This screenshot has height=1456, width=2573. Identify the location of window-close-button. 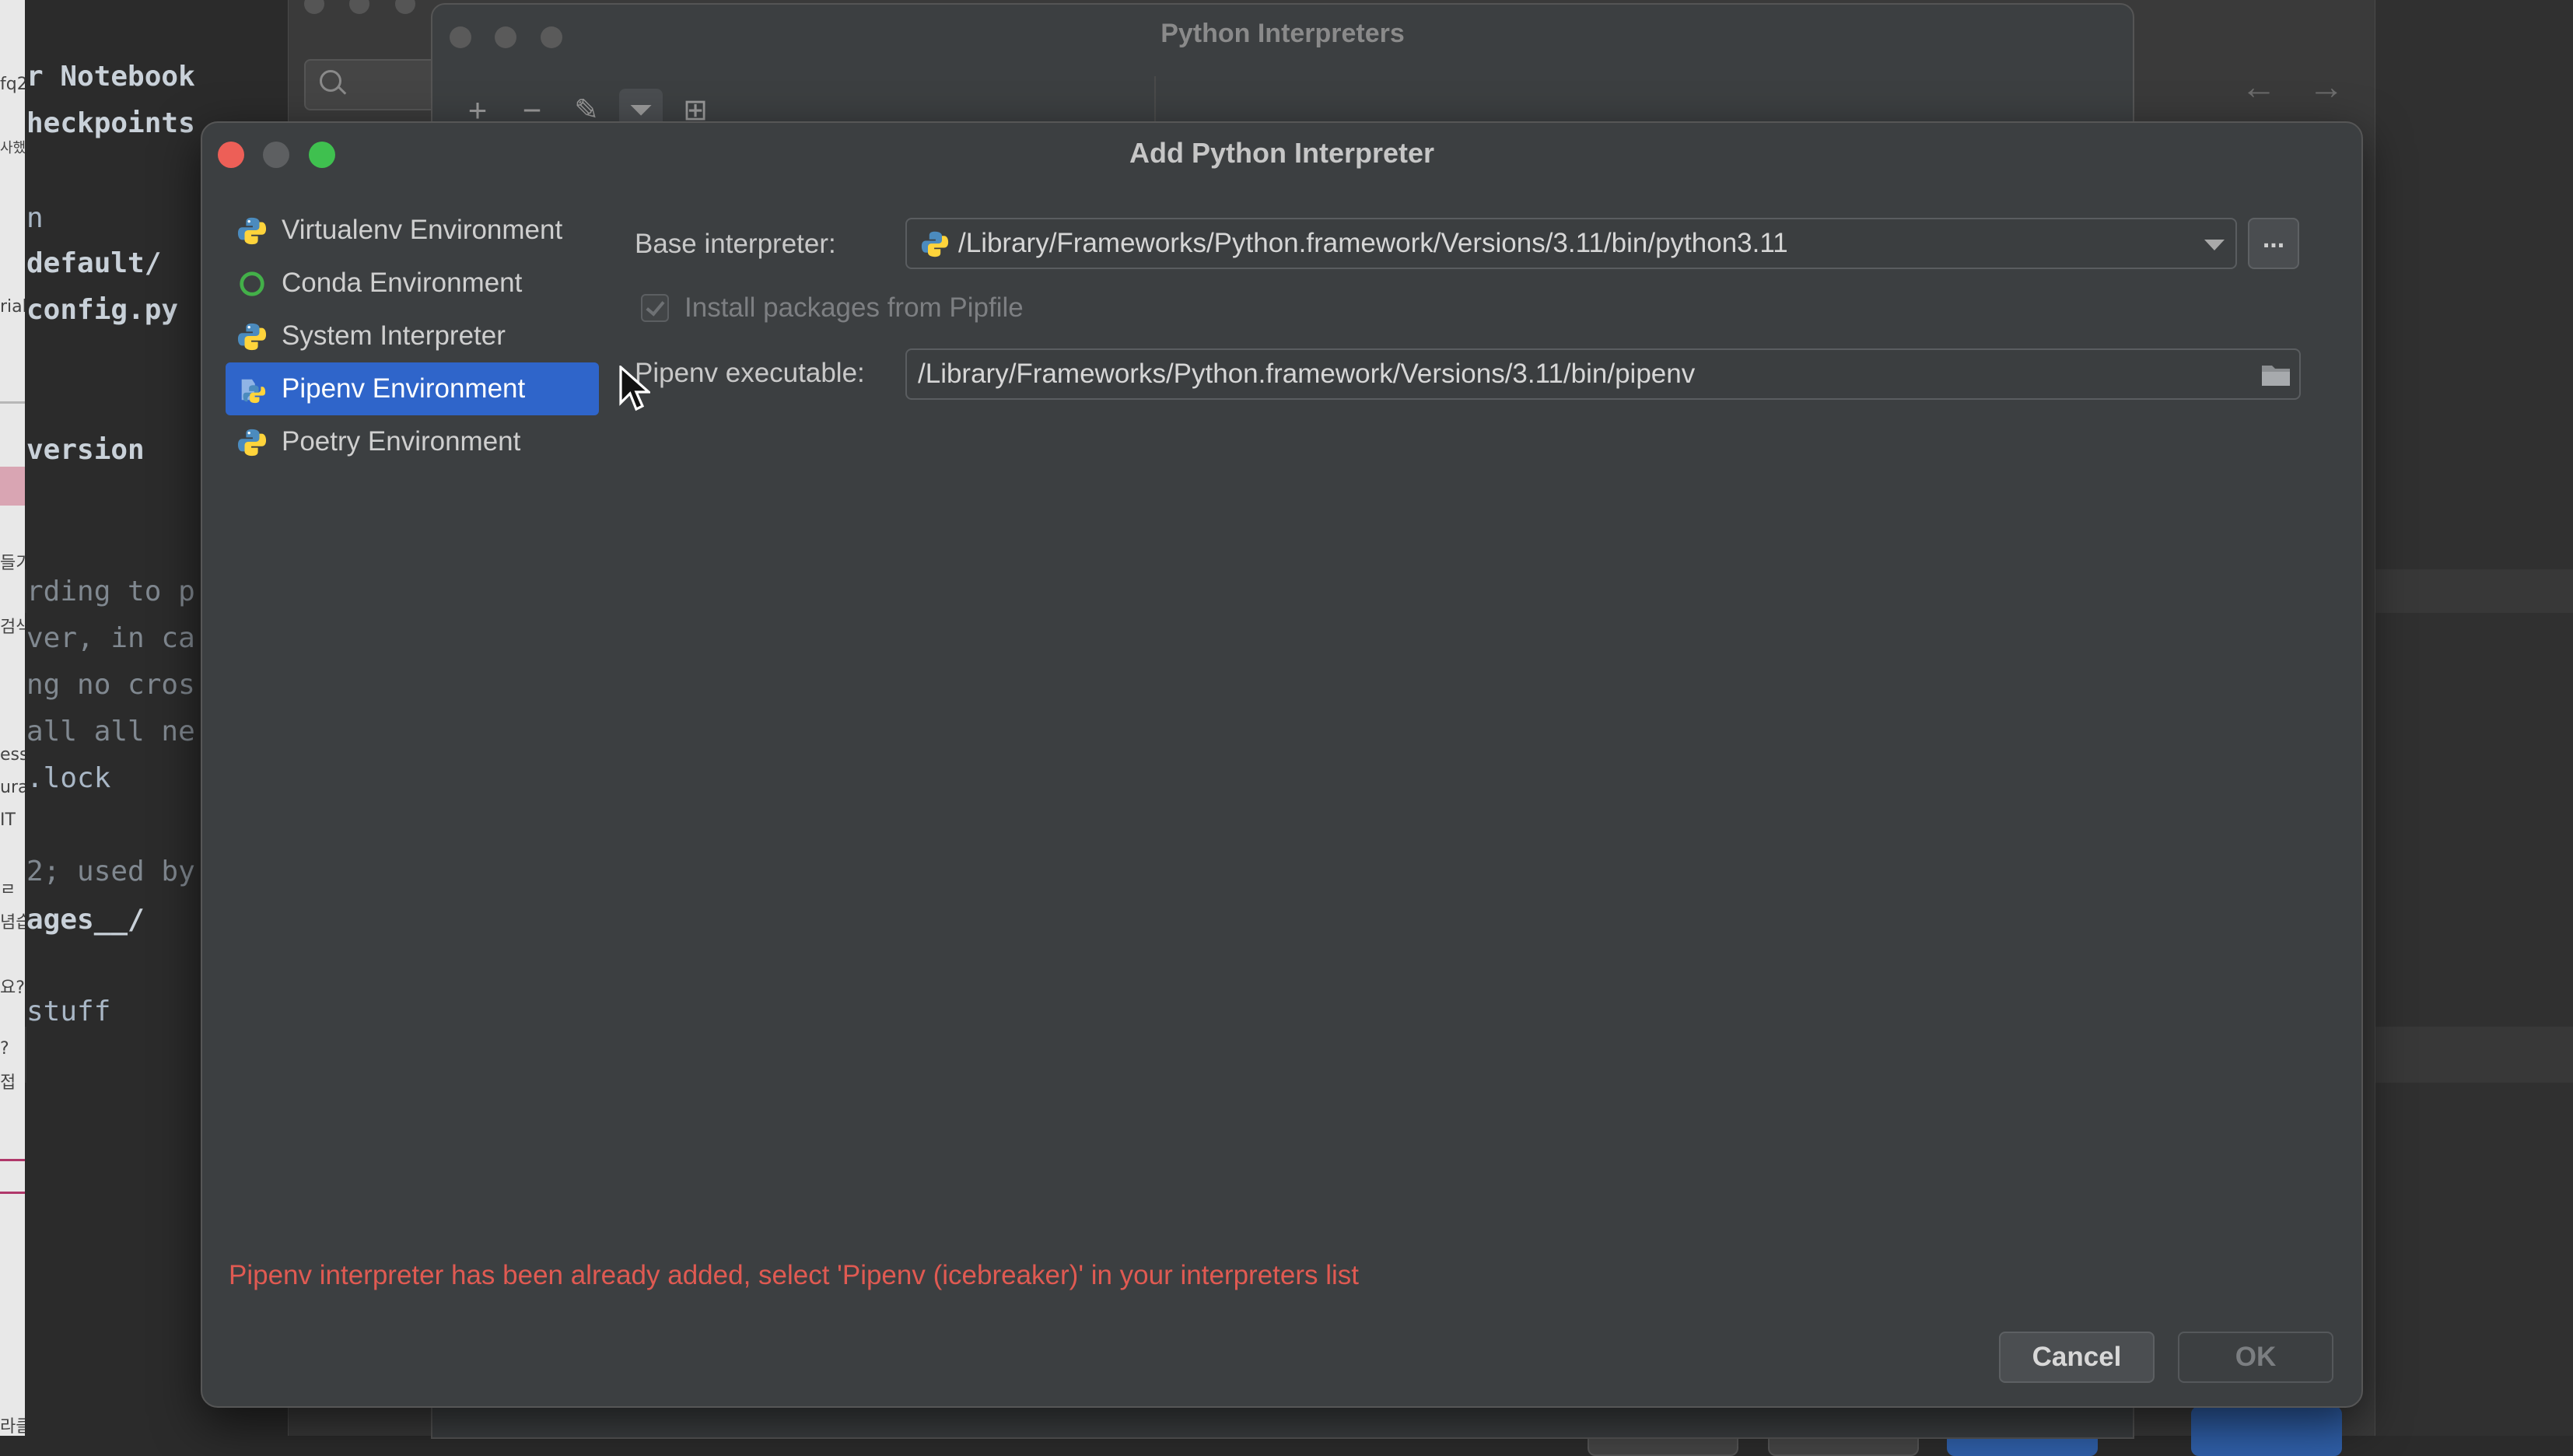
(314, 7).